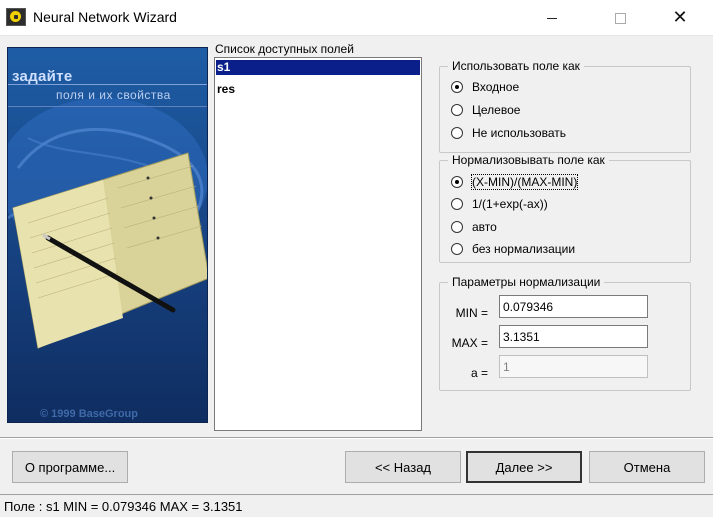  I want to click on max-input, so click(573, 336).